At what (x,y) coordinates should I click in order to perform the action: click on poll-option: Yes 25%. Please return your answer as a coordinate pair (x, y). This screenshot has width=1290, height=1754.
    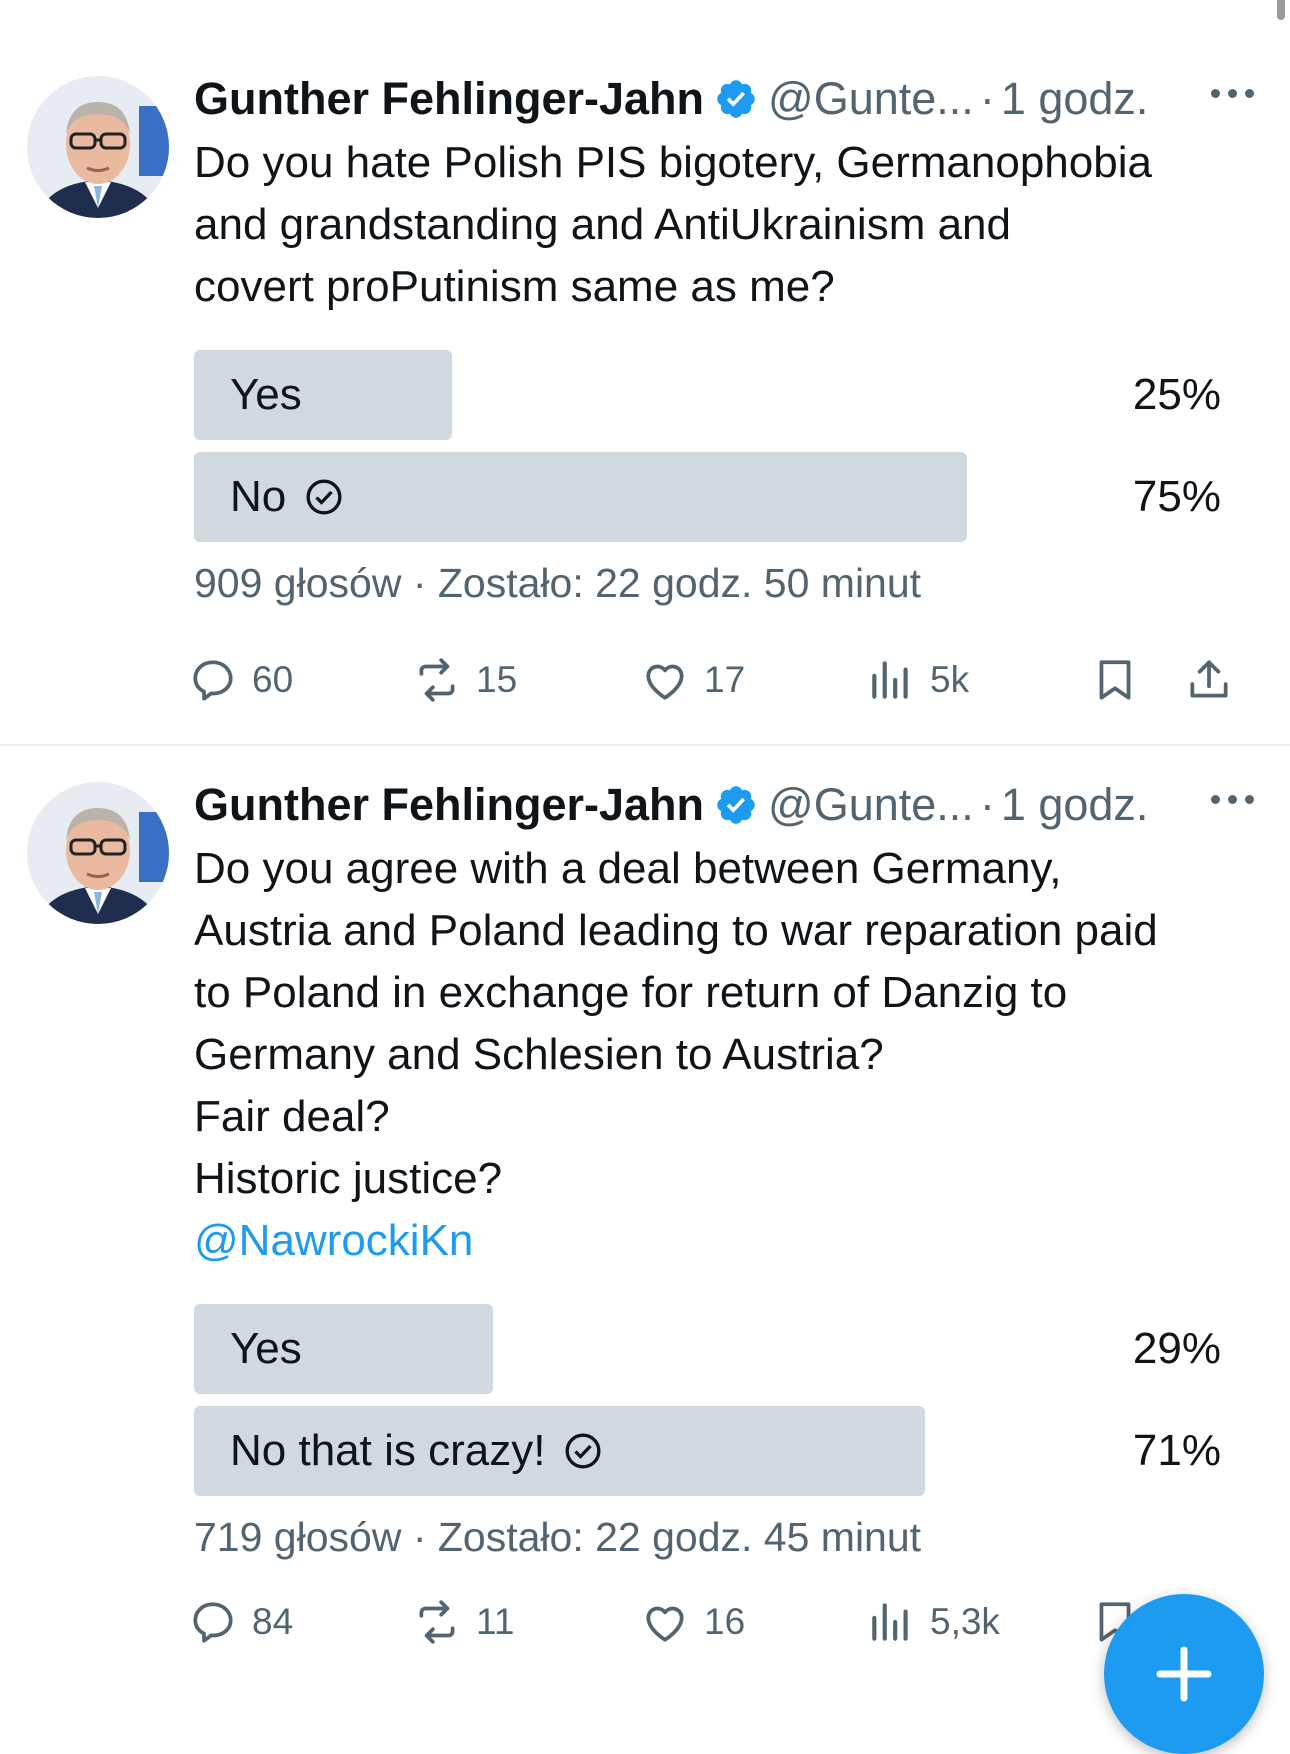
    Looking at the image, I should click on (709, 395).